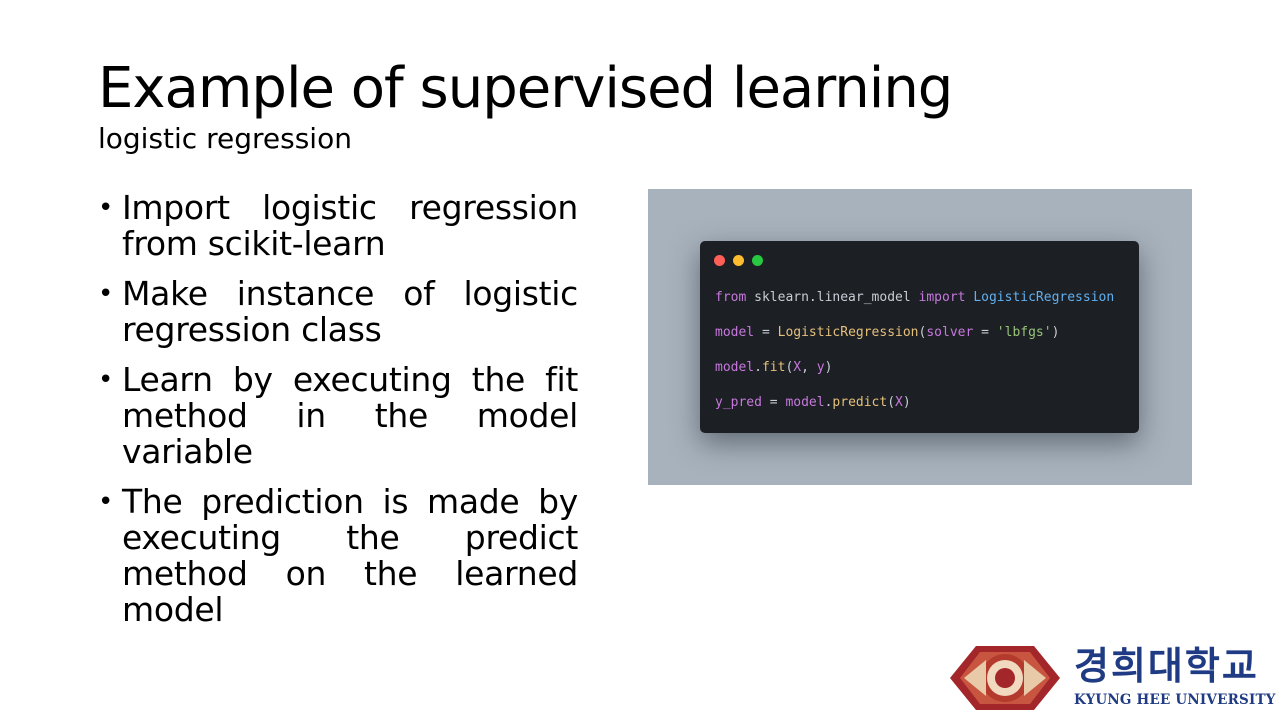 This screenshot has height=720, width=1280. What do you see at coordinates (225, 138) in the screenshot?
I see `slide-subtitle: logistic regression` at bounding box center [225, 138].